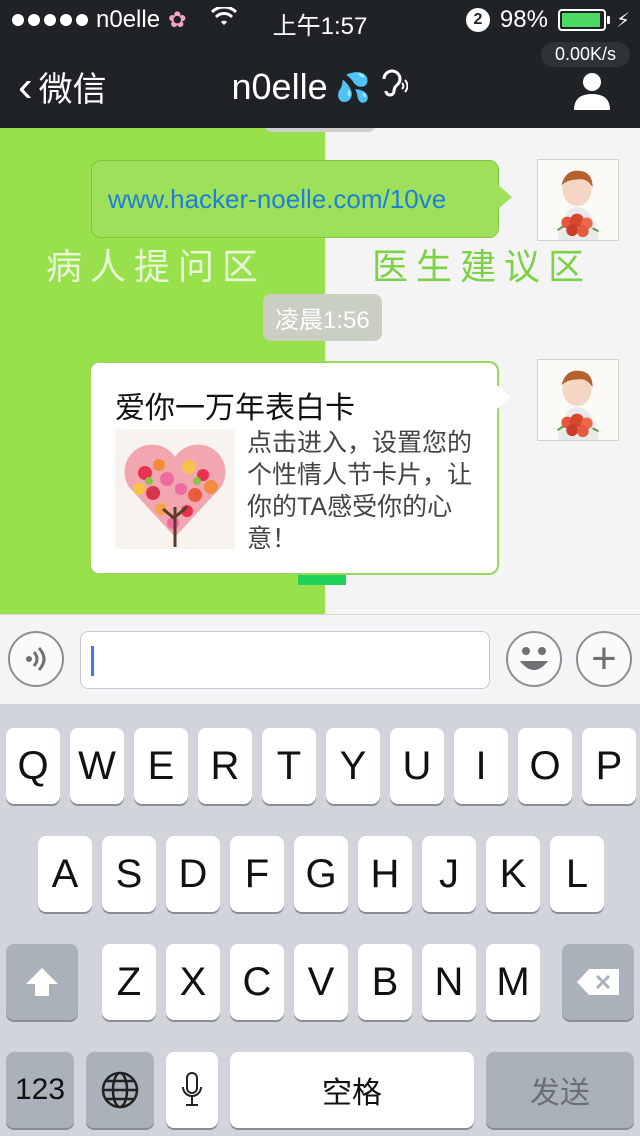 Image resolution: width=640 pixels, height=1136 pixels. Describe the element at coordinates (353, 87) in the screenshot. I see `droplets-icon: 💦` at that location.